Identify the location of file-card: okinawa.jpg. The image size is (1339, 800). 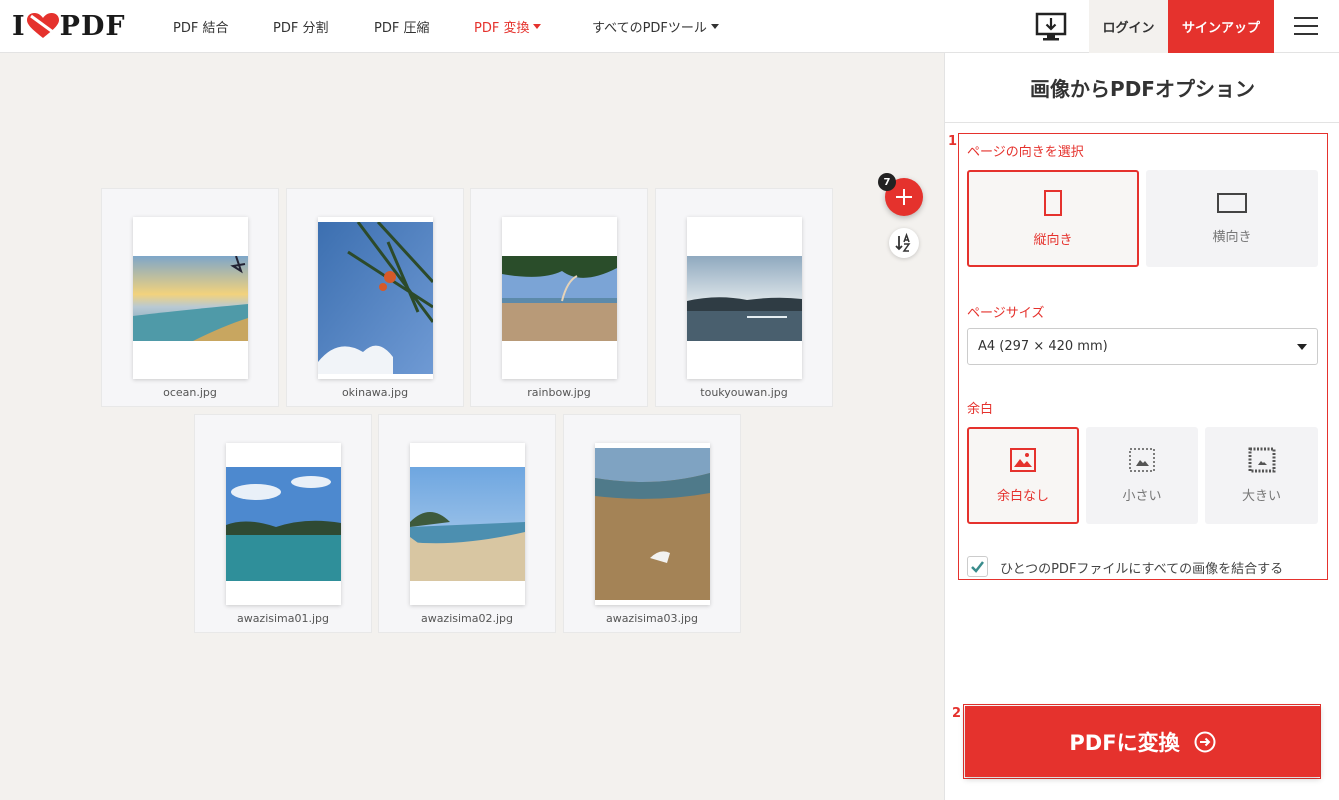
(375, 297).